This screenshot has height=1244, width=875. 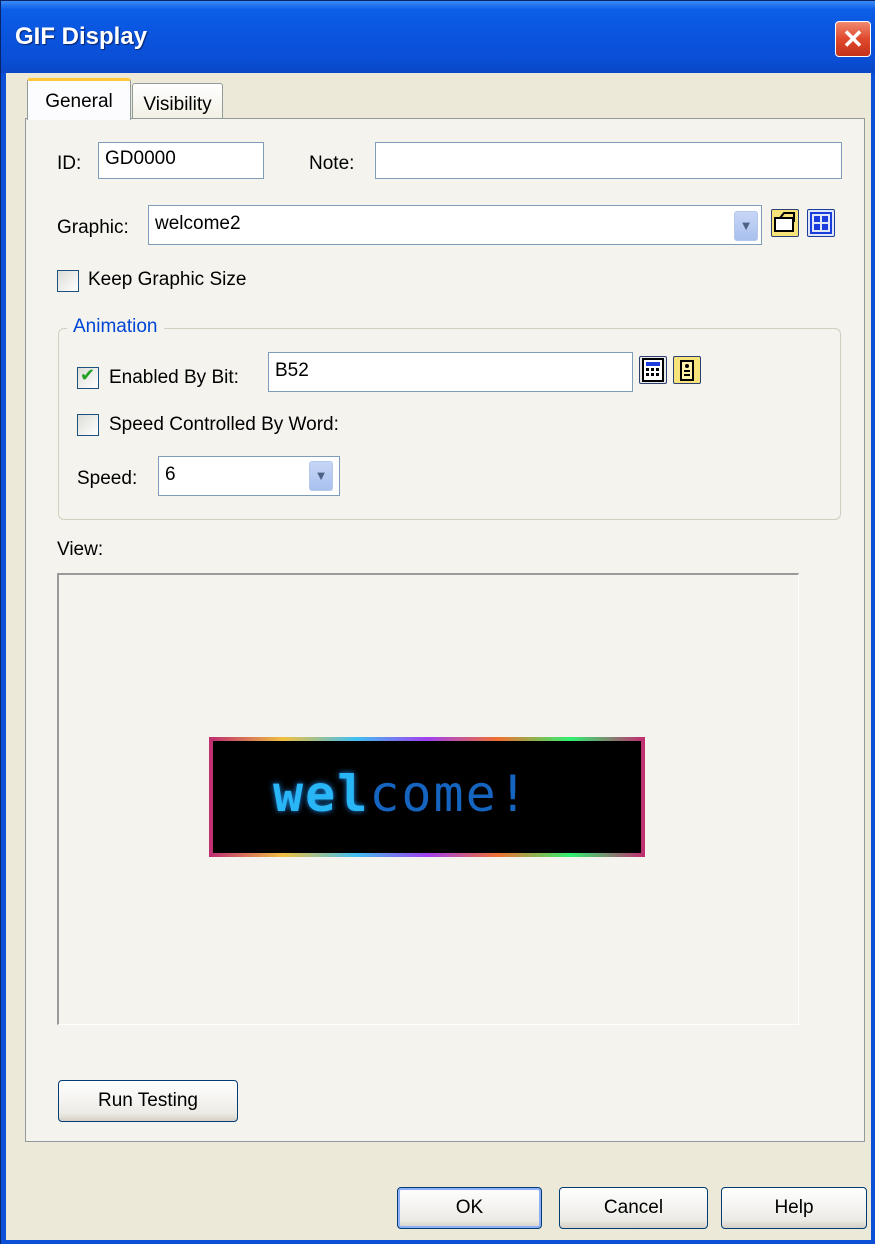 I want to click on keep-graphic-size-checkbox, so click(x=68, y=281).